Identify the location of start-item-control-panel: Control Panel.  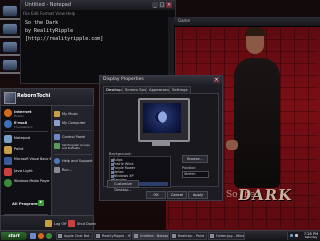
(74, 137).